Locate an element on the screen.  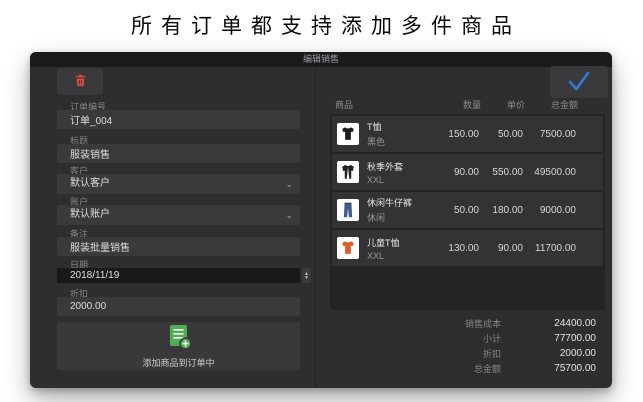
invoice-add-icon is located at coordinates (179, 338).